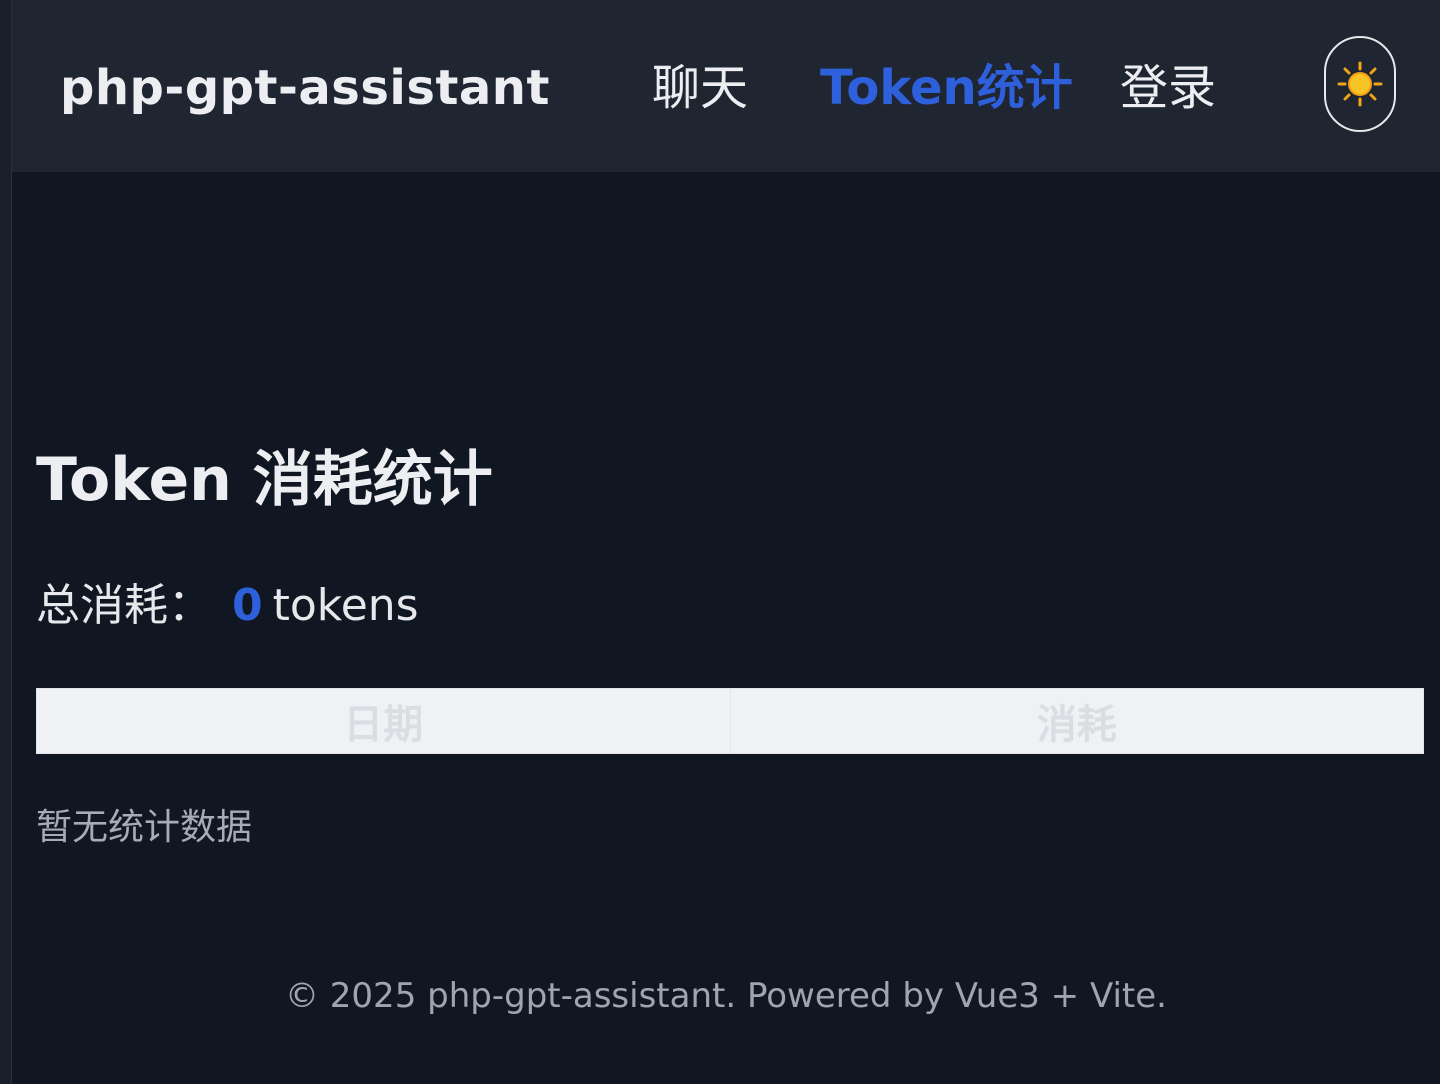 Image resolution: width=1440 pixels, height=1084 pixels. I want to click on total-label: 总消耗：, so click(124, 605).